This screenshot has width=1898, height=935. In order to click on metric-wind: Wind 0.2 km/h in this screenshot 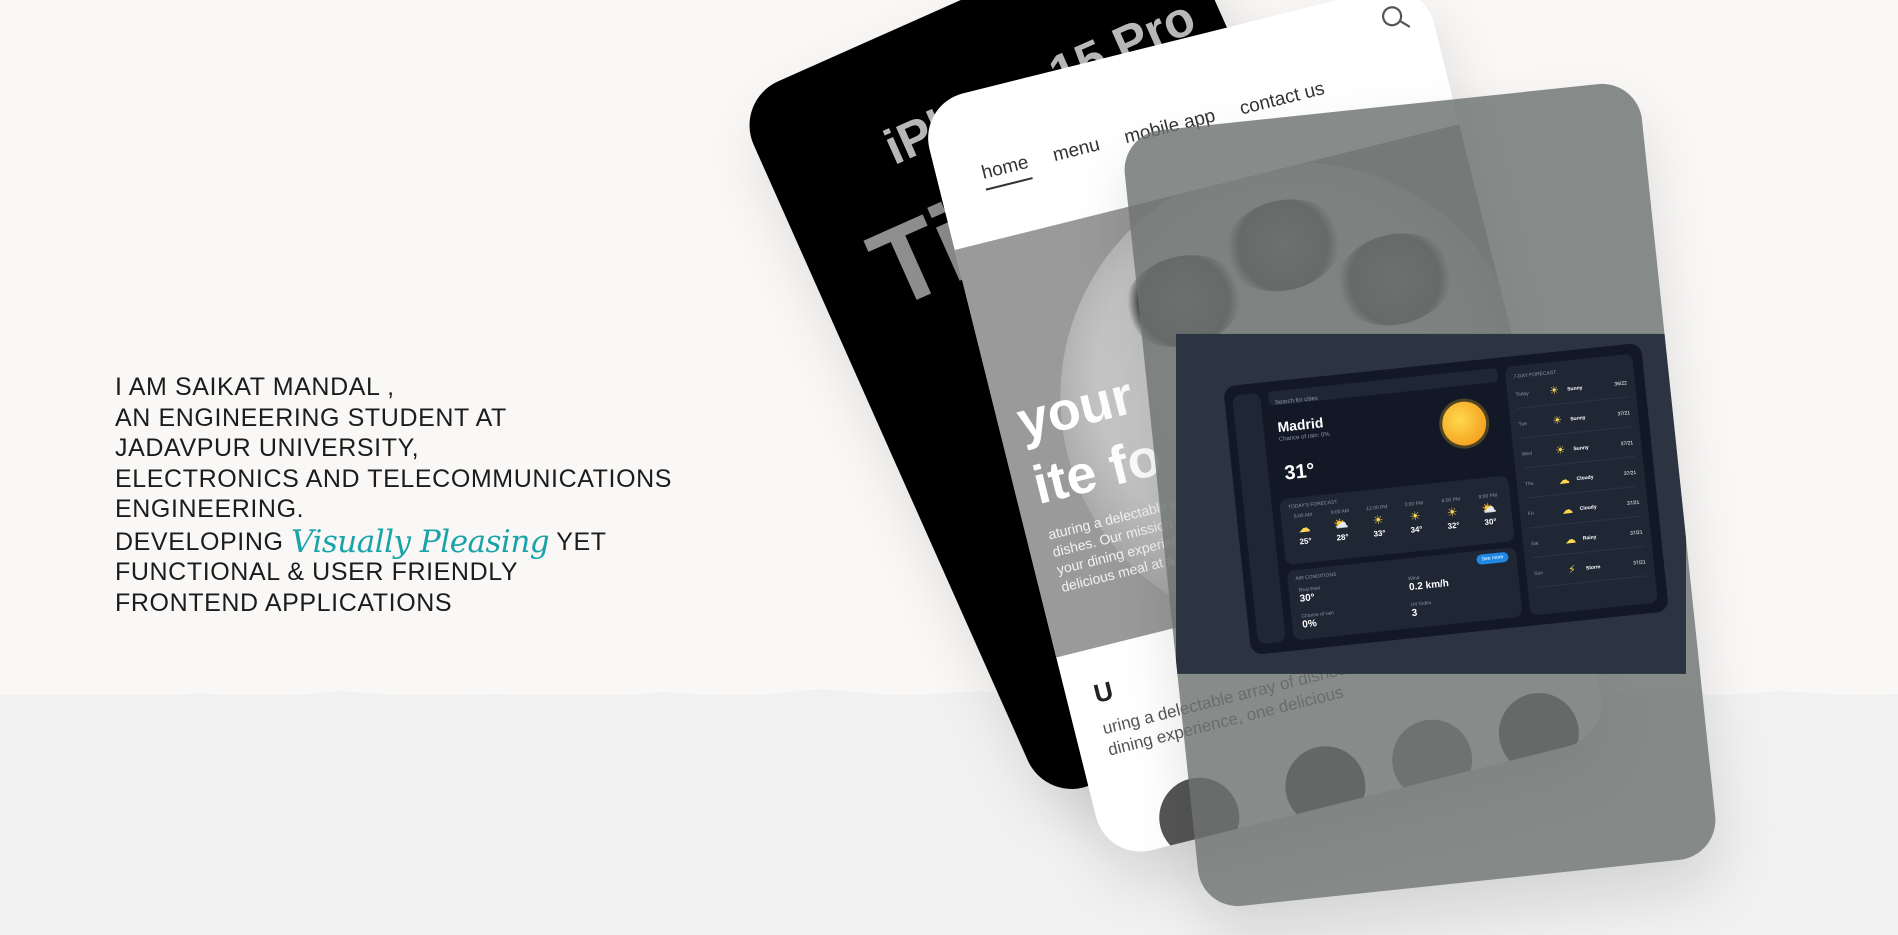, I will do `click(1429, 582)`.